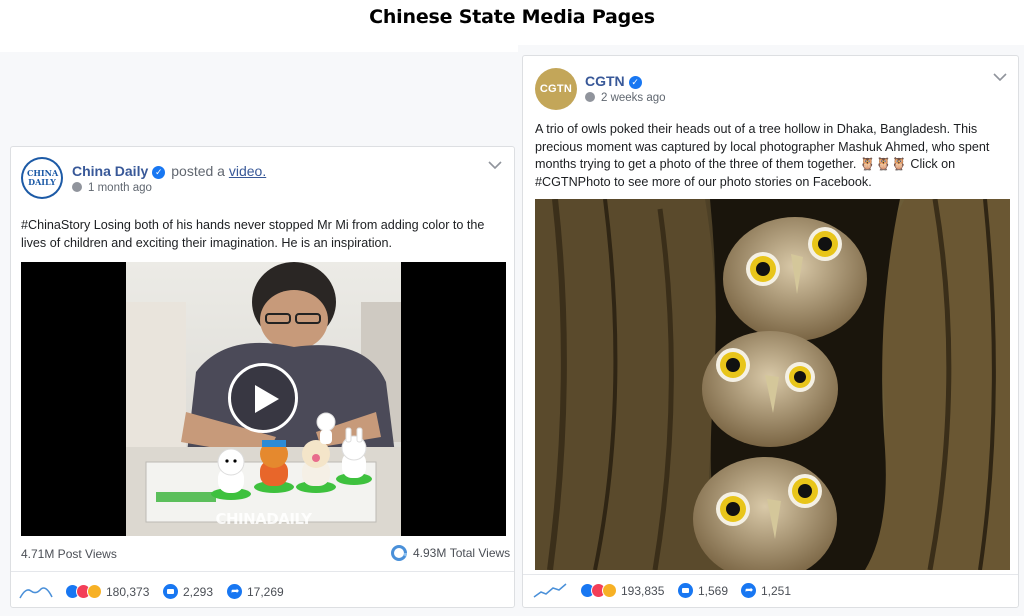 The width and height of the screenshot is (1024, 616). What do you see at coordinates (169, 171) in the screenshot?
I see `post-header: China Daily ✓ posted a video.` at bounding box center [169, 171].